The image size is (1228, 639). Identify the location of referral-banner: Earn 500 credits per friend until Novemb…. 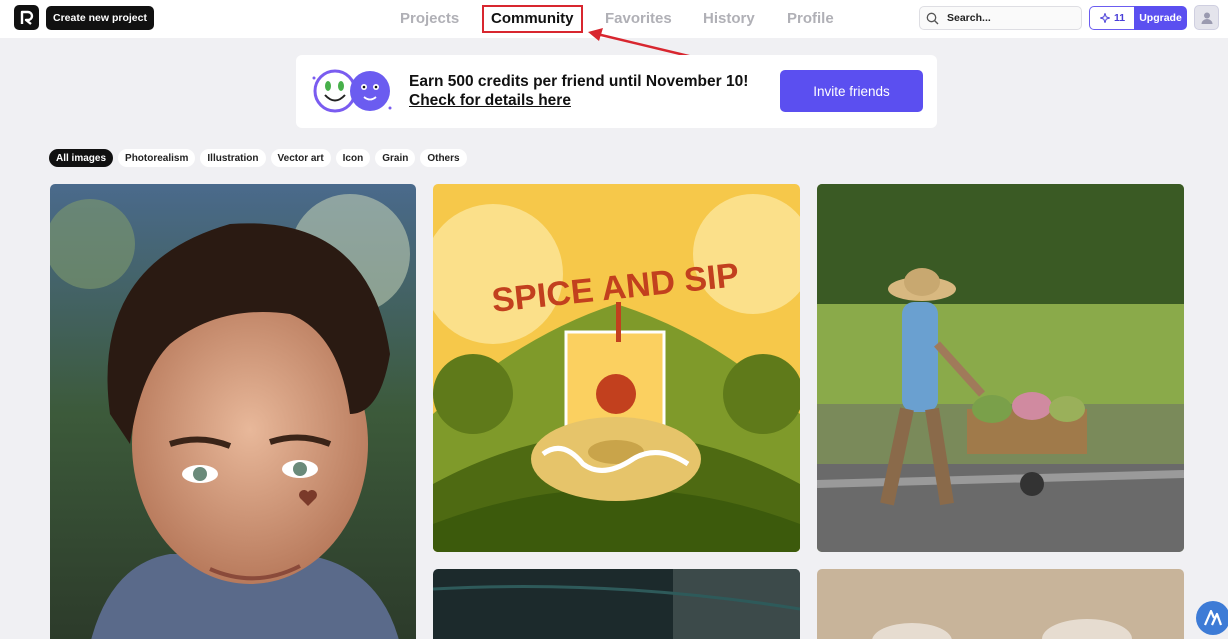
(616, 91).